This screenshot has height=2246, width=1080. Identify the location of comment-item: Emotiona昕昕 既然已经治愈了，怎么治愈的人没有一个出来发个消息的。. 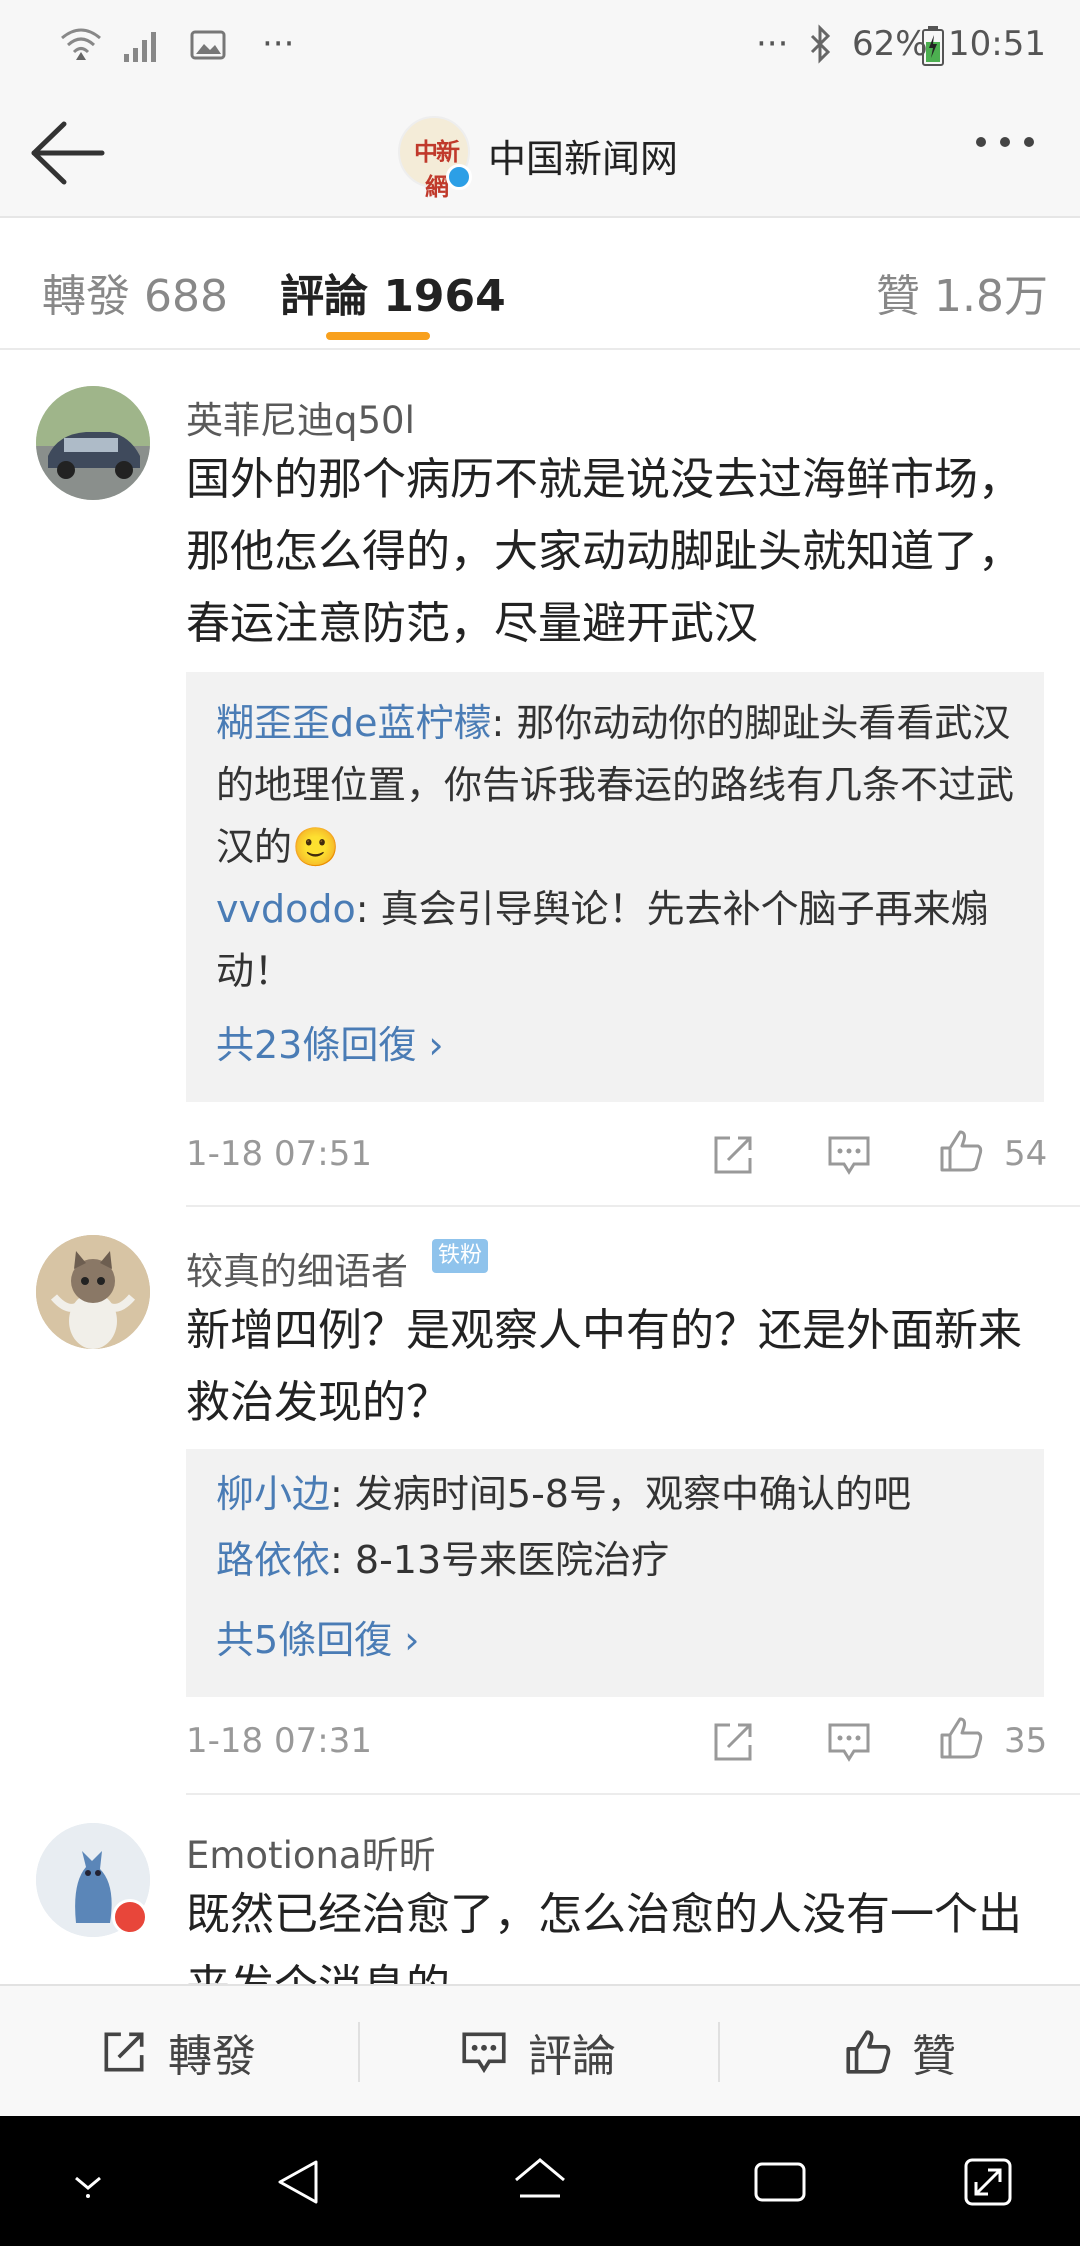
(540, 1889).